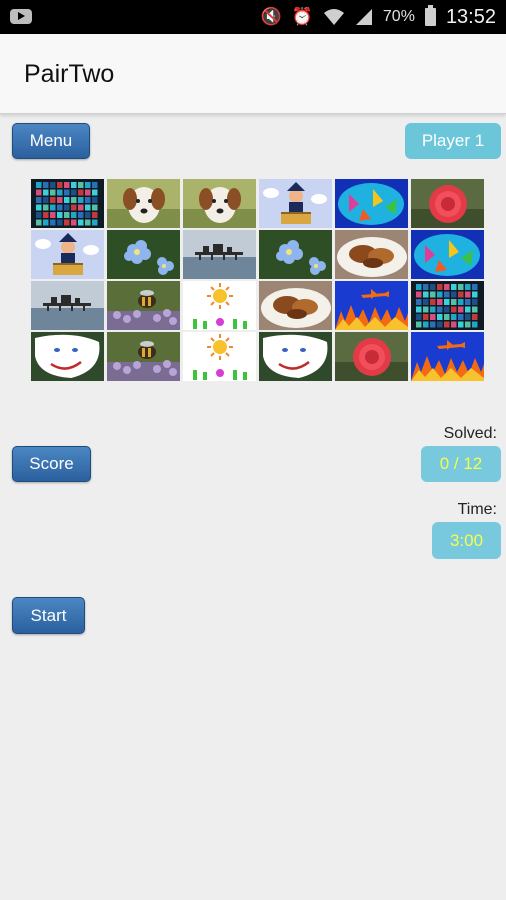 Image resolution: width=506 pixels, height=900 pixels. What do you see at coordinates (48, 615) in the screenshot?
I see `start-button: Start` at bounding box center [48, 615].